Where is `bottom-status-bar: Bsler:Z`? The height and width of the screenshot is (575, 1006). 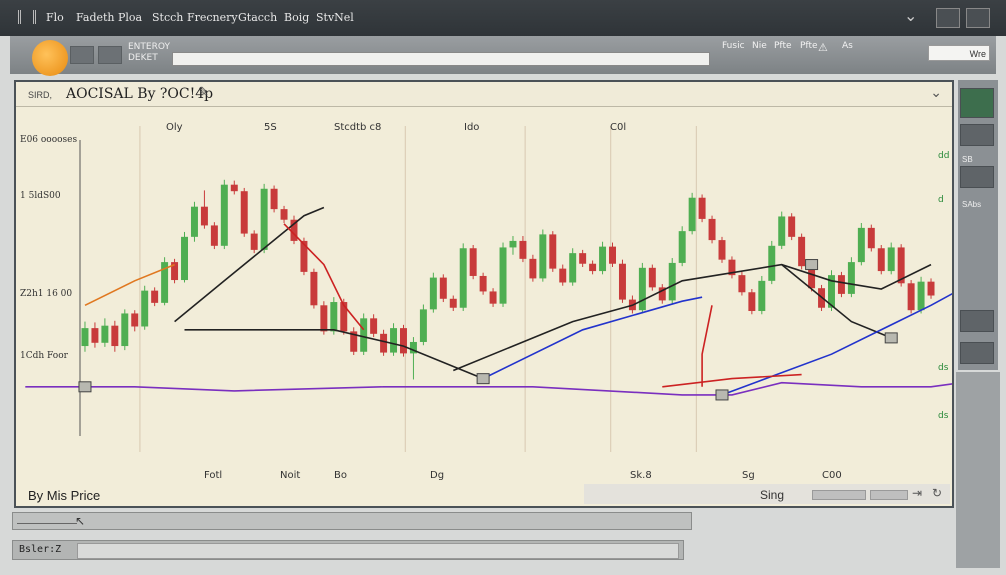 bottom-status-bar: Bsler:Z is located at coordinates (348, 550).